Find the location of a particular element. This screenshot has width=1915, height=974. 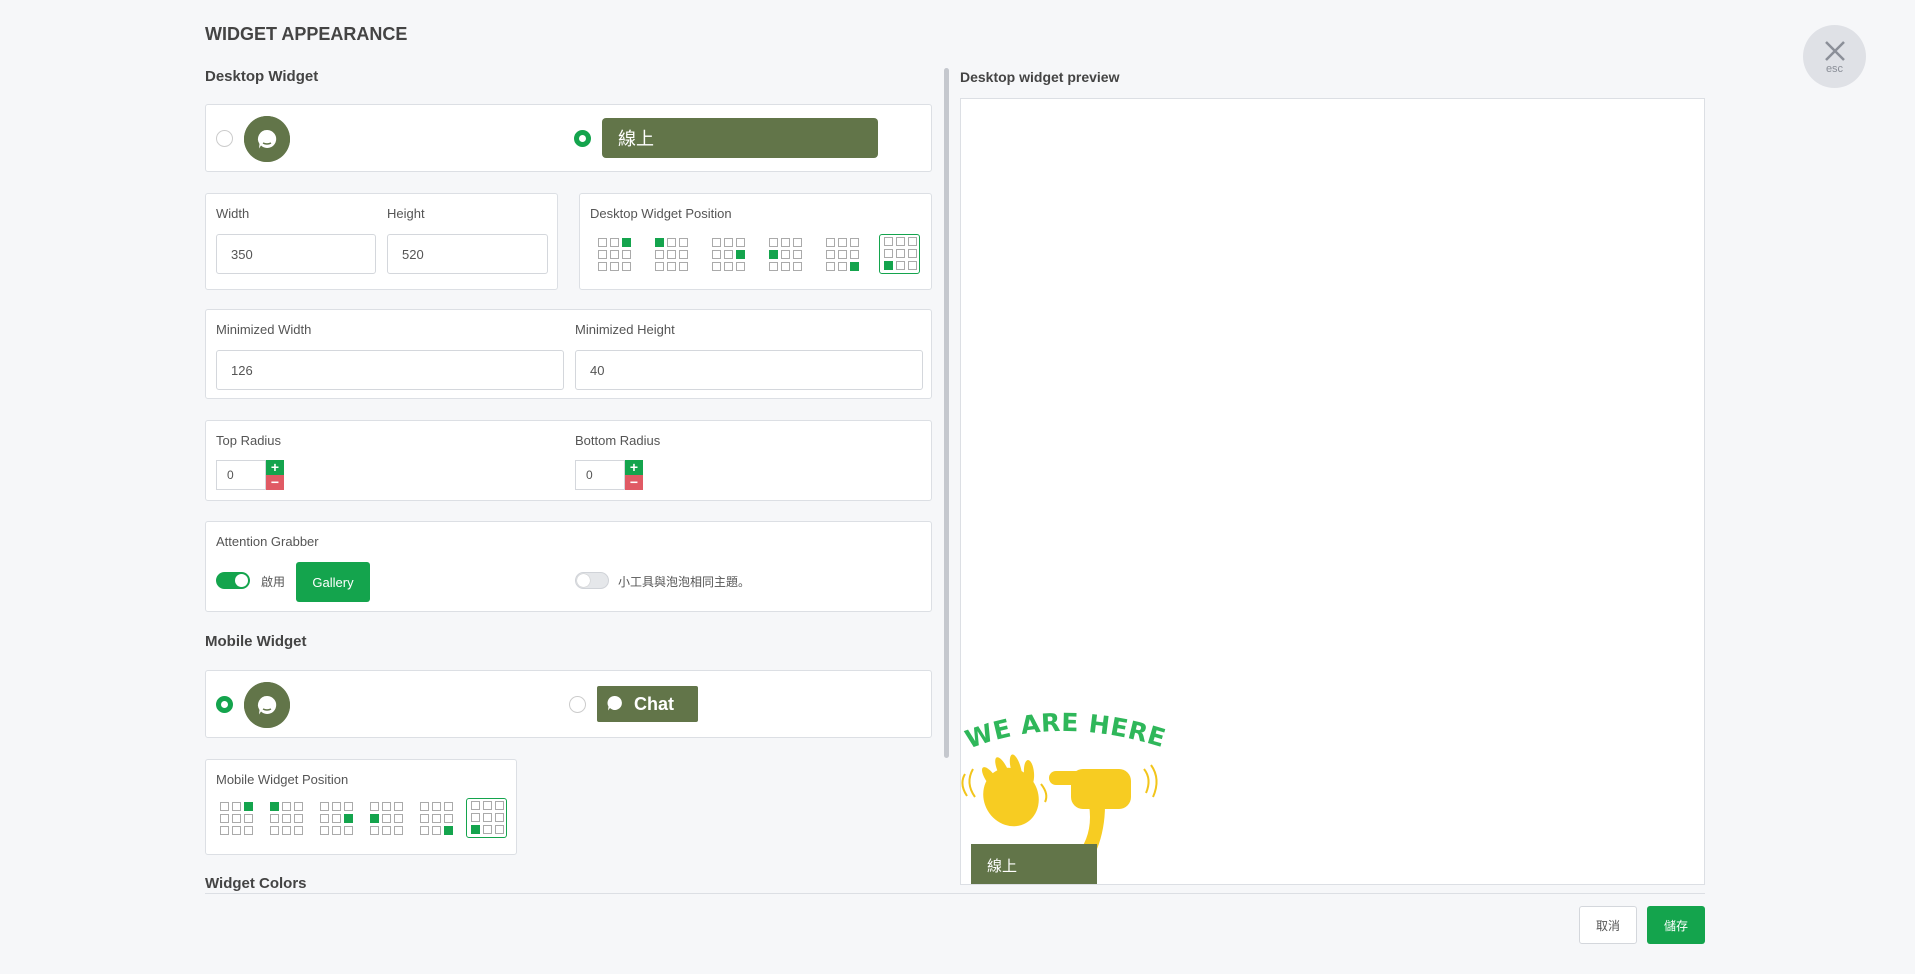

top-radius-minus-button: − is located at coordinates (275, 482).